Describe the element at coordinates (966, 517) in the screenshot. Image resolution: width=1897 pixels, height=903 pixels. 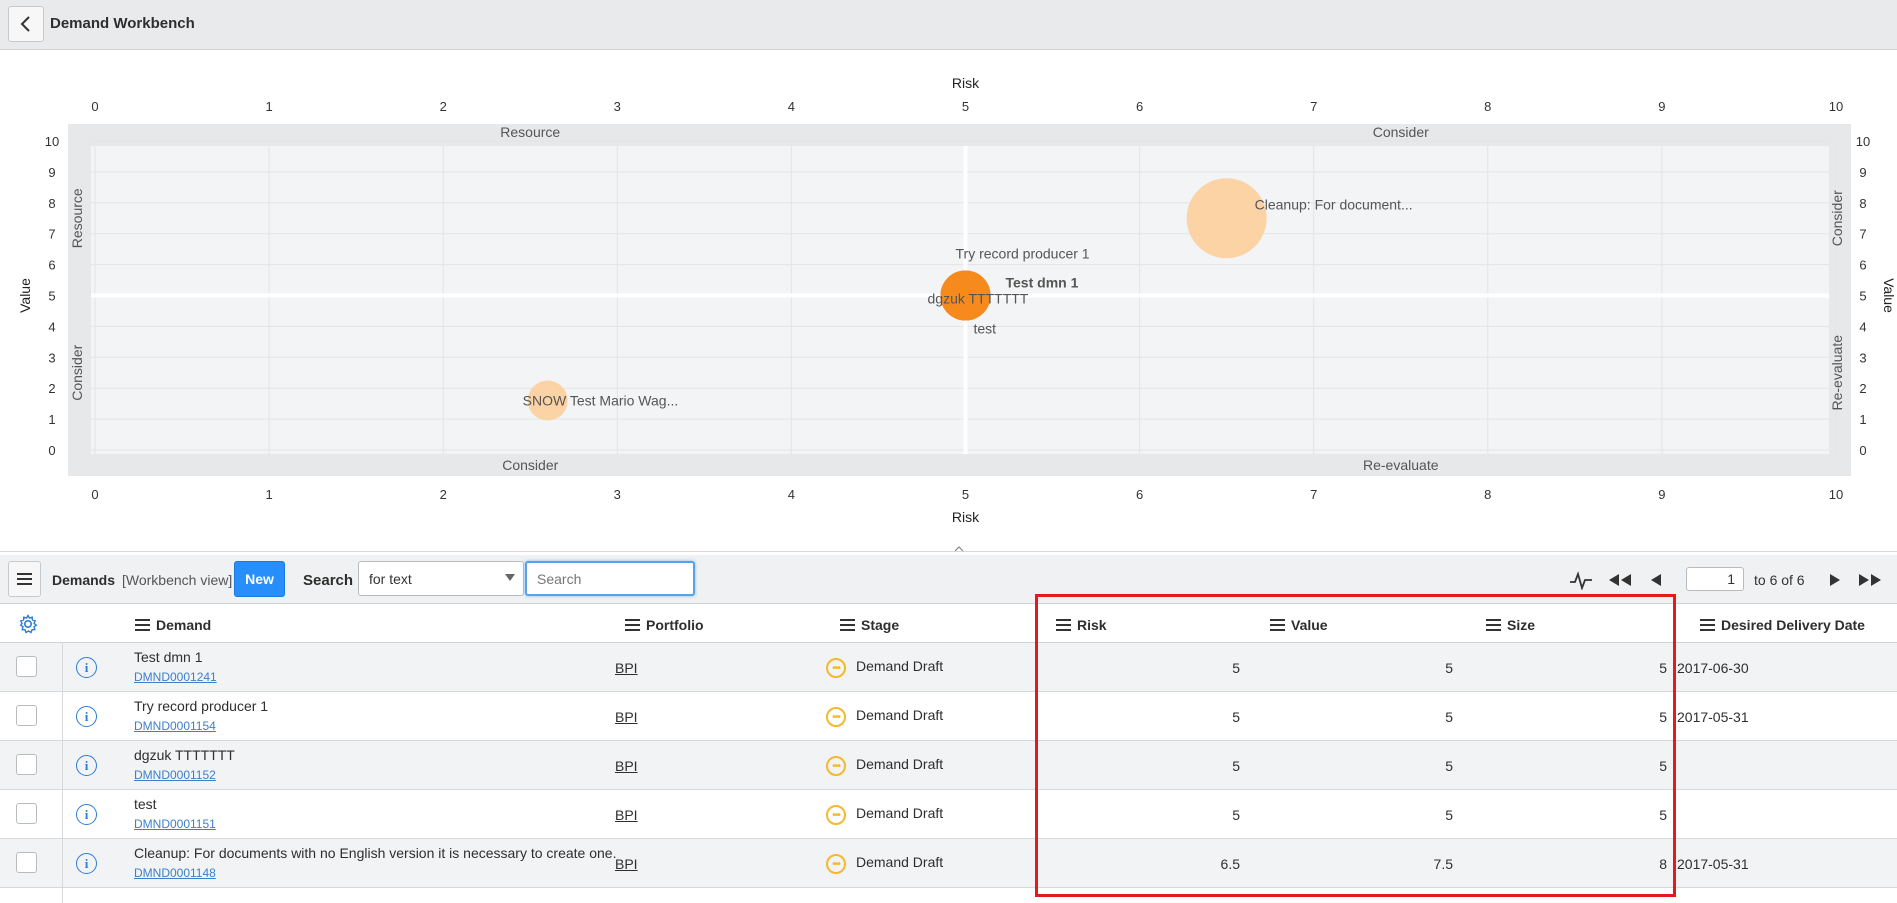
I see `x-axis-title-bottom: Risk` at that location.